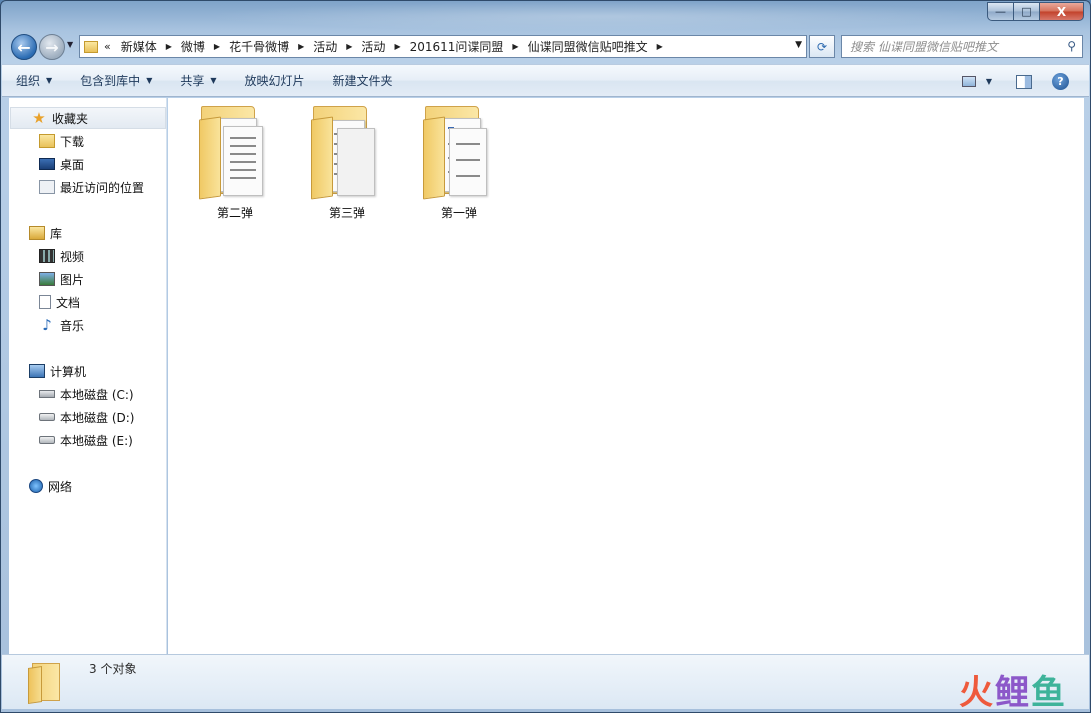  I want to click on new-folder-button: 新建文件夹, so click(363, 80).